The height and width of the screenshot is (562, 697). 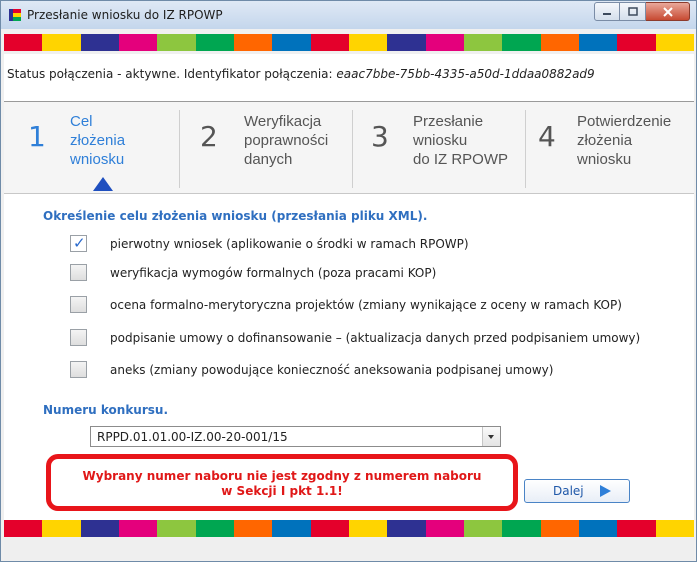 What do you see at coordinates (98, 140) in the screenshot?
I see `step-label: Cel złożenia wniosku` at bounding box center [98, 140].